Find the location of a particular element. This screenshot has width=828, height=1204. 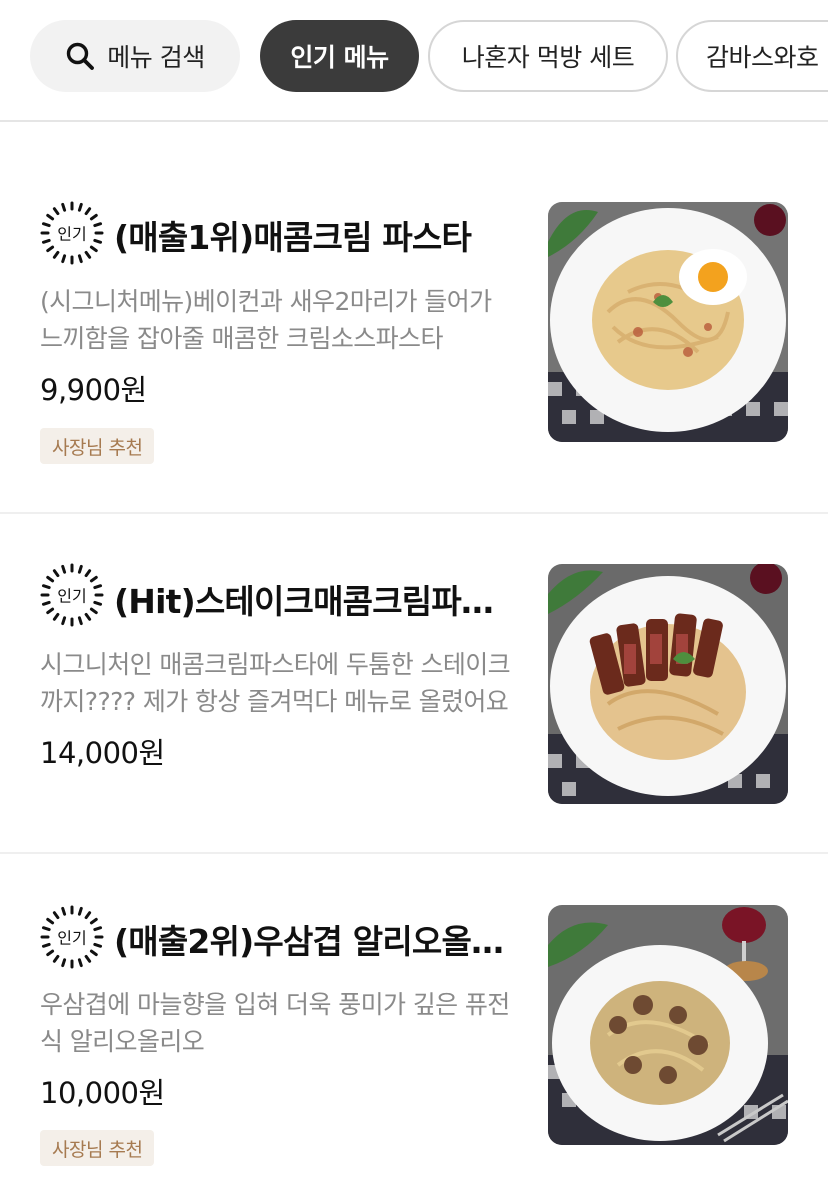

tab-label: 나혼자 먹방 세트 is located at coordinates (548, 57).